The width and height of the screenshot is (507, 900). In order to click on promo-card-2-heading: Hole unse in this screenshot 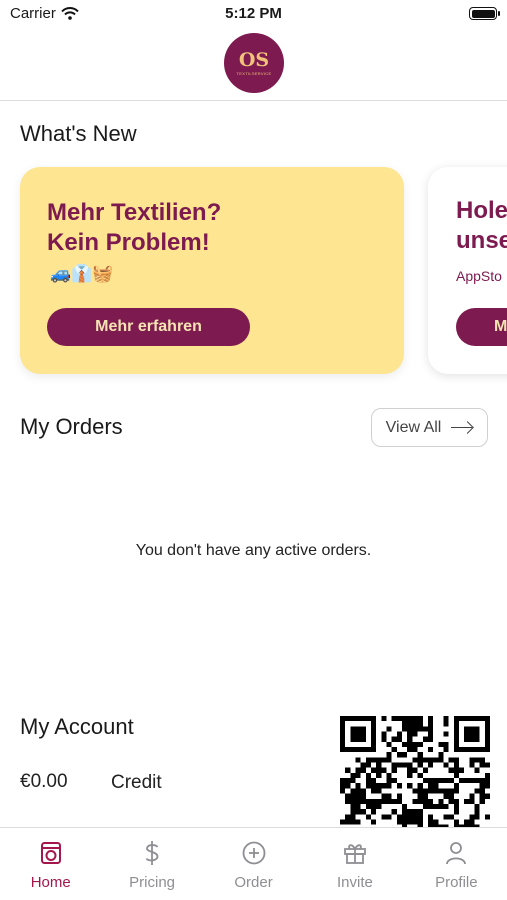, I will do `click(481, 226)`.